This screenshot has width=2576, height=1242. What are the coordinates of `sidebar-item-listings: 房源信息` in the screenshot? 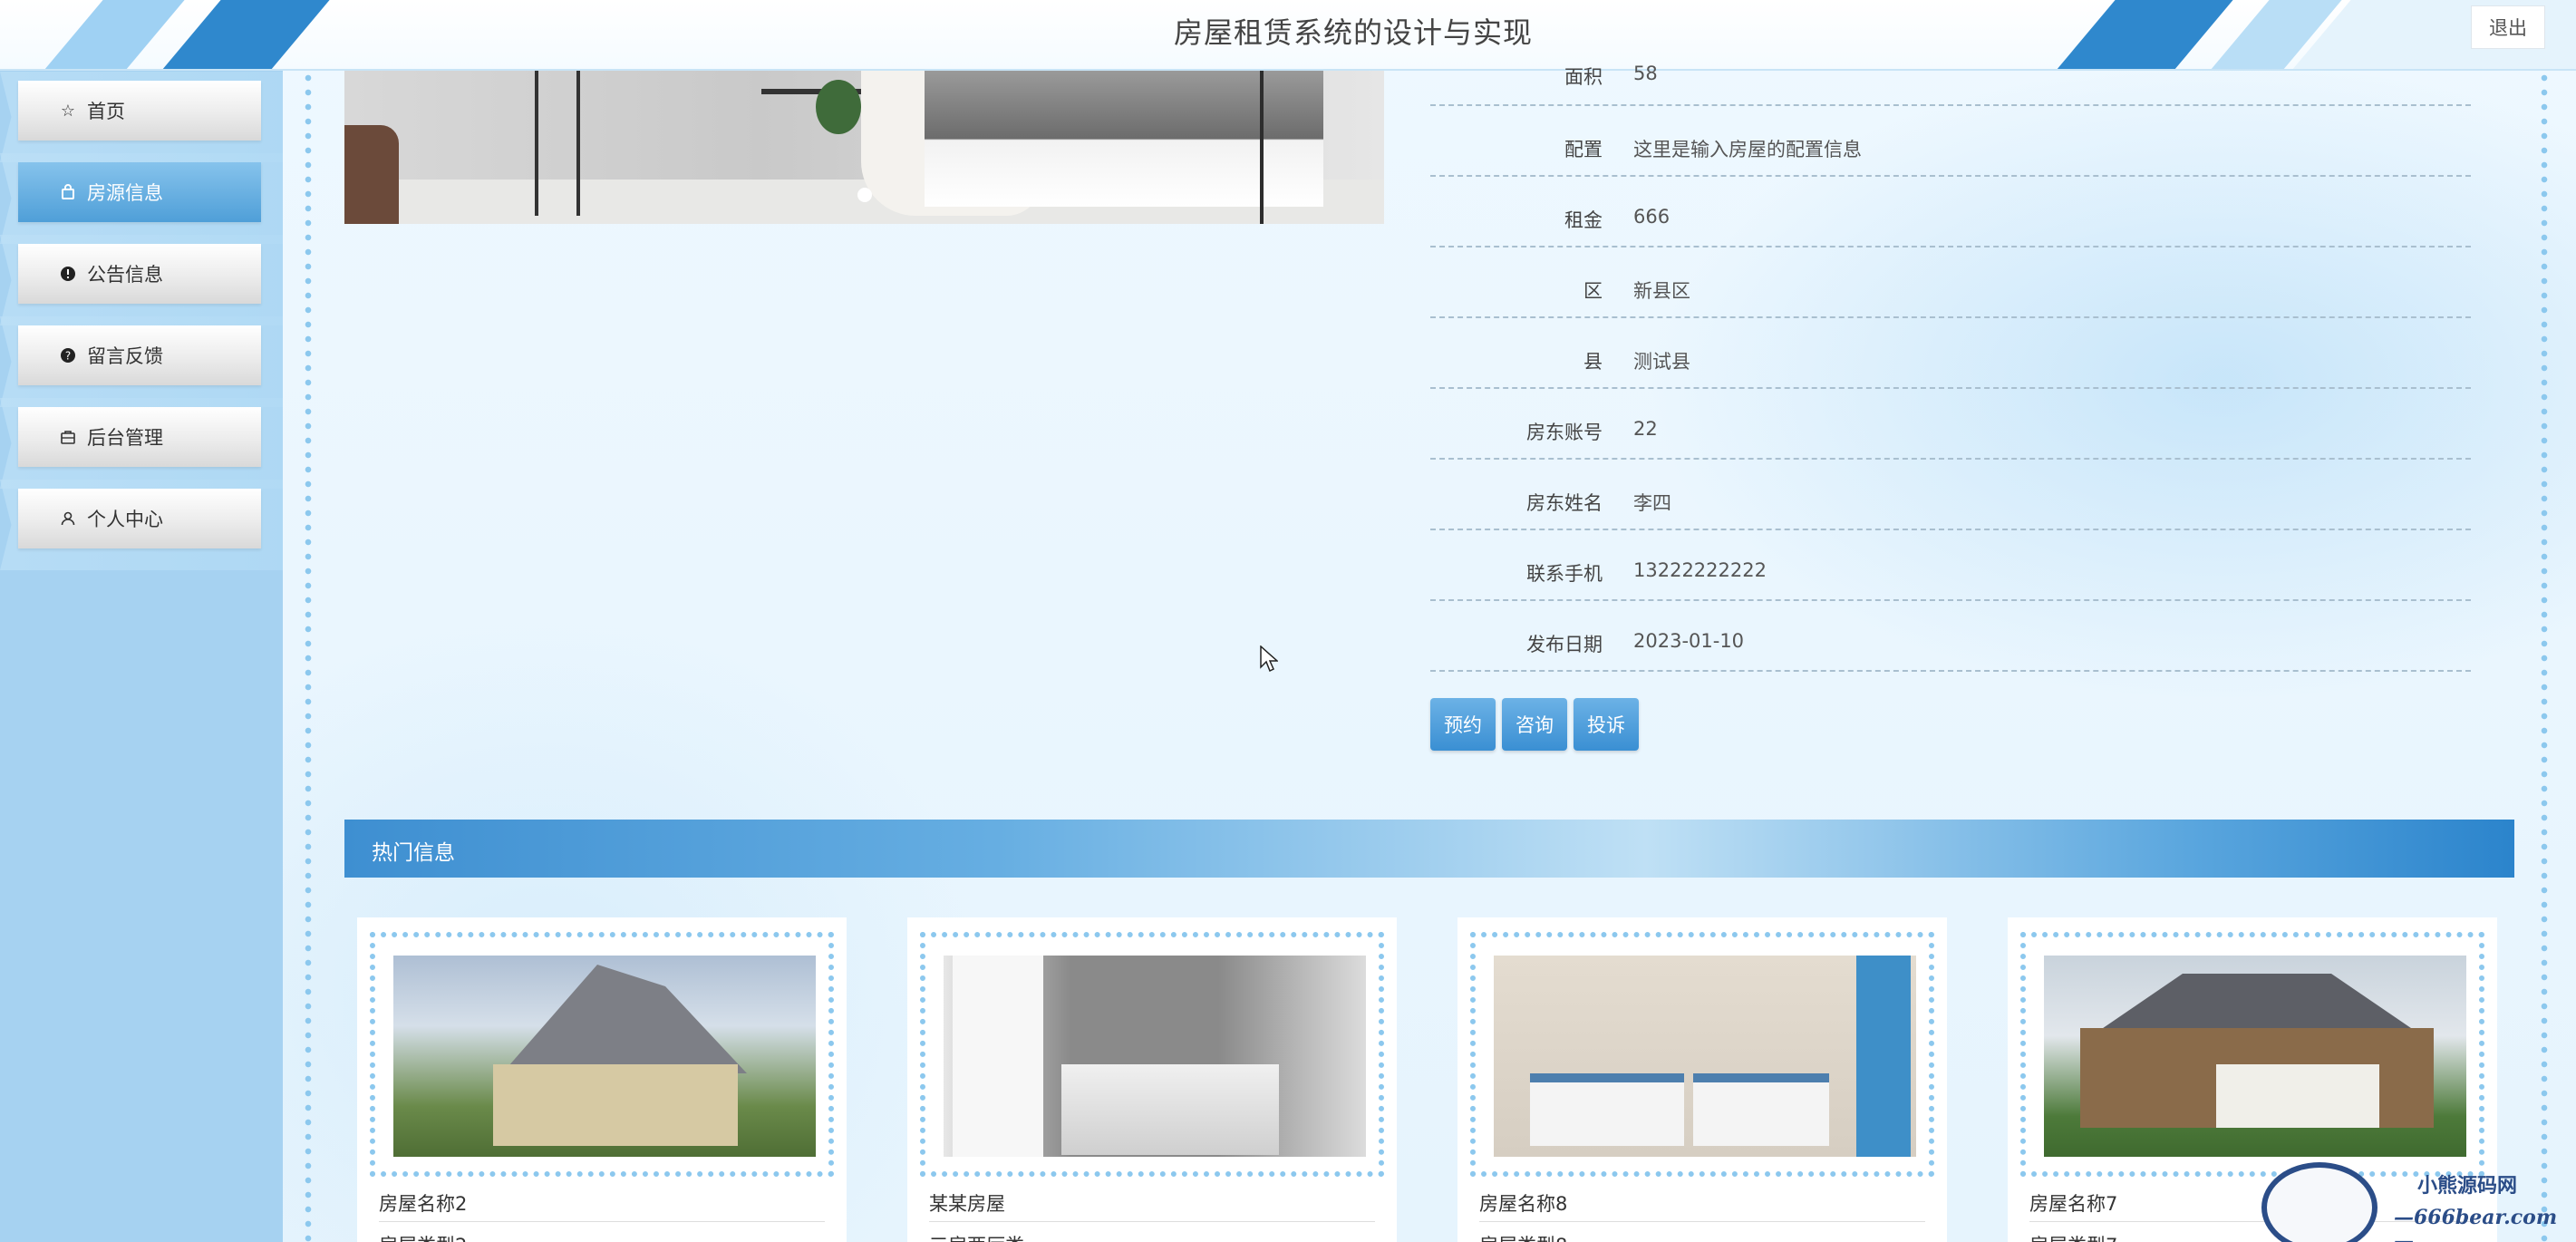 It's located at (139, 192).